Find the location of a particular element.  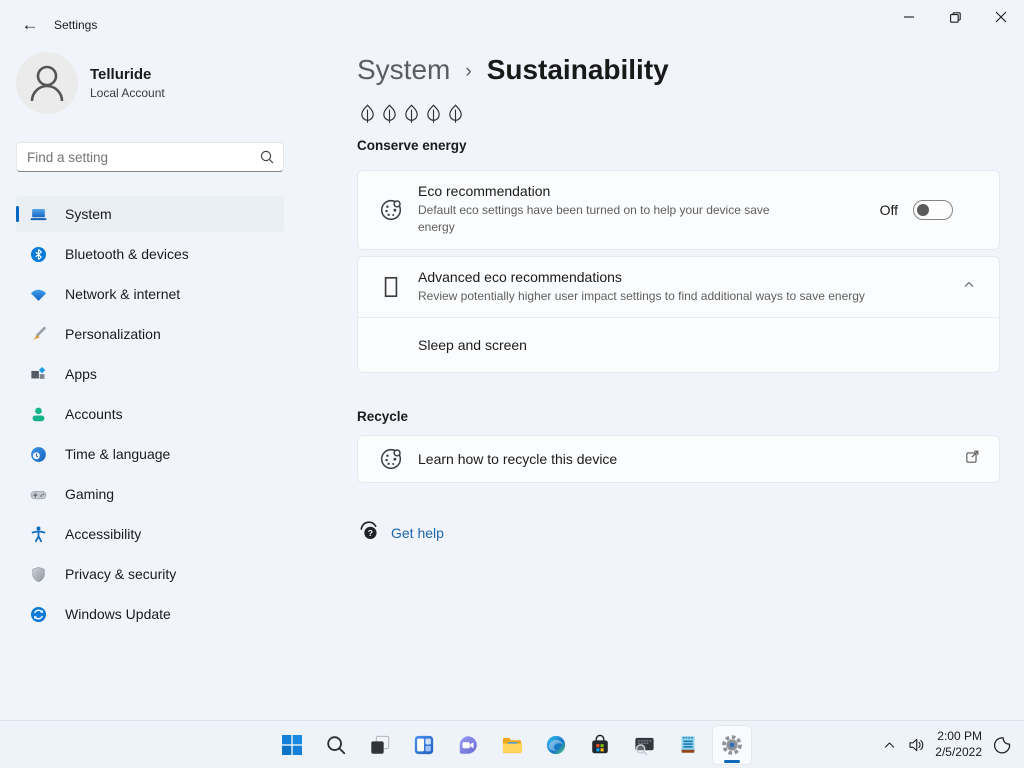

store-button is located at coordinates (600, 745).